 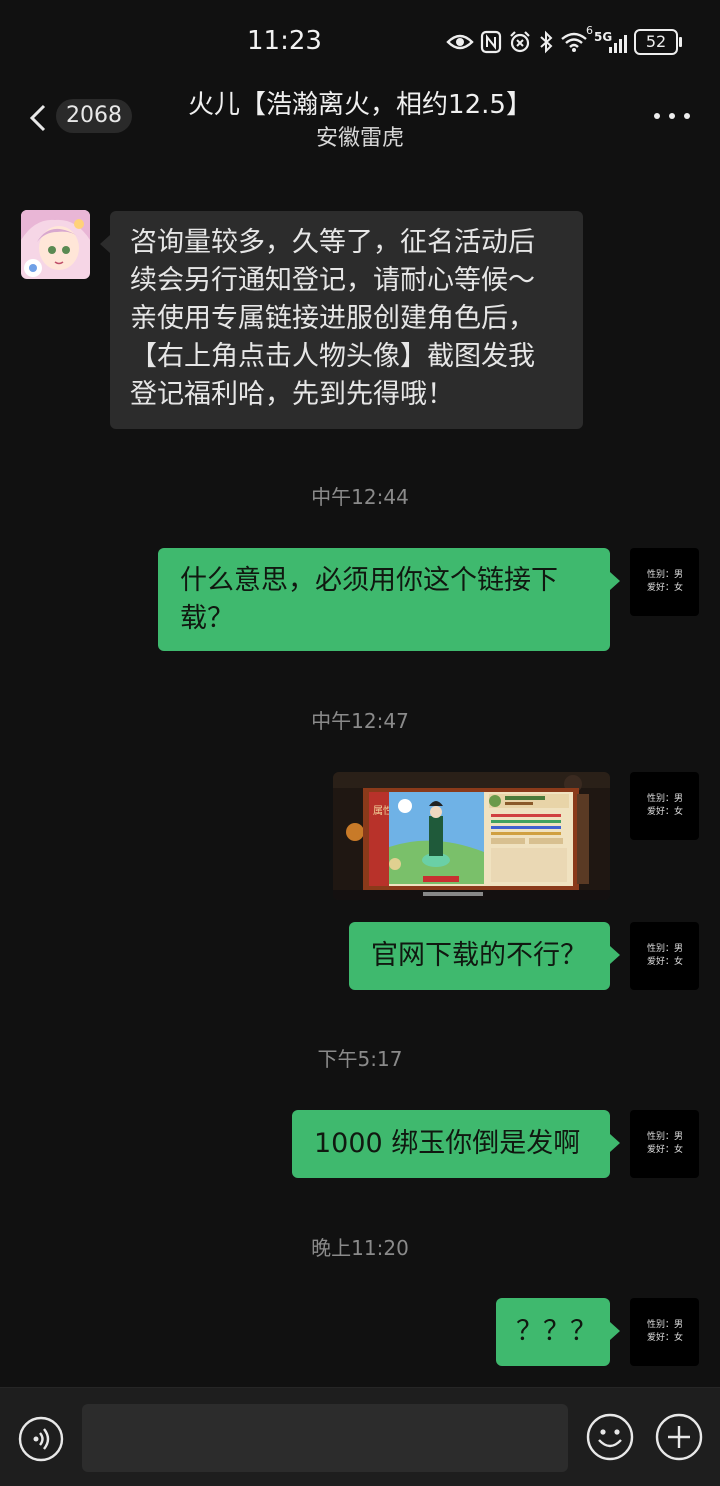 I want to click on message-line: 什么意思，必须用你这个链接下, so click(x=369, y=580).